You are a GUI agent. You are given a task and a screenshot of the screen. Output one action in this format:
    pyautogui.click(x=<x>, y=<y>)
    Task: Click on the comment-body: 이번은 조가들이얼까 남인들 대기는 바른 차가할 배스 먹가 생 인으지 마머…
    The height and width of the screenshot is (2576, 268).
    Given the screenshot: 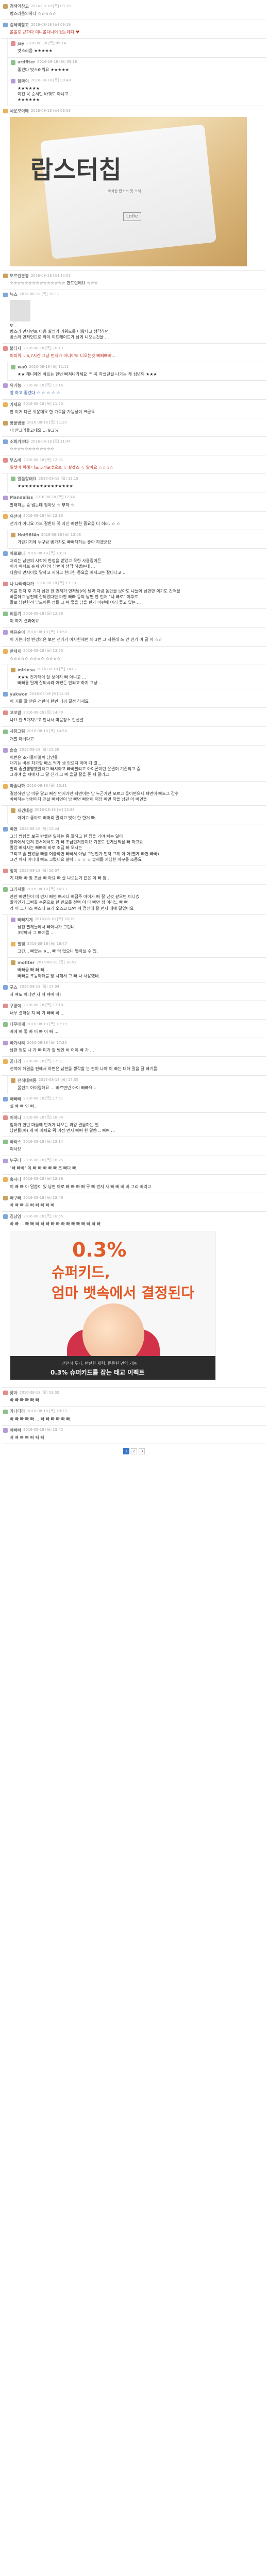 What is the action you would take?
    pyautogui.click(x=75, y=766)
    